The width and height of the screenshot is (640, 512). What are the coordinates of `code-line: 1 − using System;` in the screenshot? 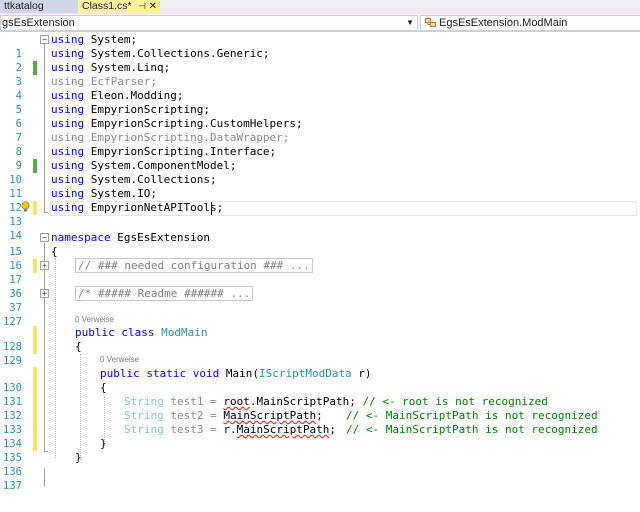 It's located at (320, 46).